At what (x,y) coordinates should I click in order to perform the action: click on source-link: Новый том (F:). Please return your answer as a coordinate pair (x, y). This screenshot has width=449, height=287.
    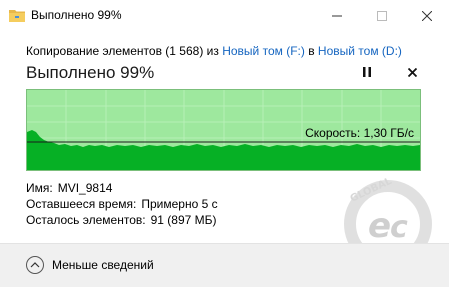
    Looking at the image, I should click on (263, 51).